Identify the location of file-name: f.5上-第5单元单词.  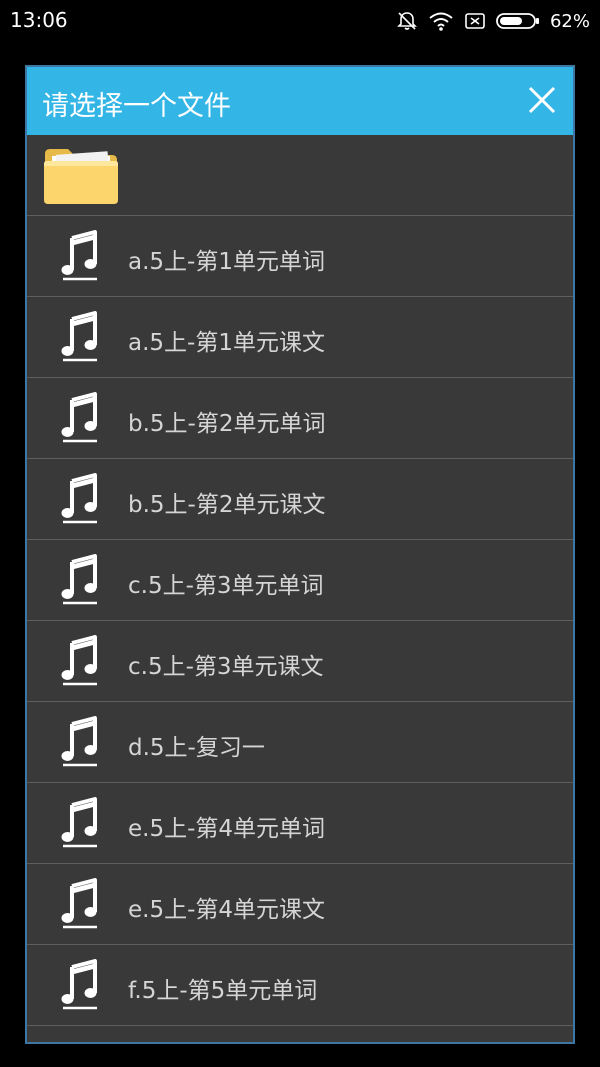
(223, 991).